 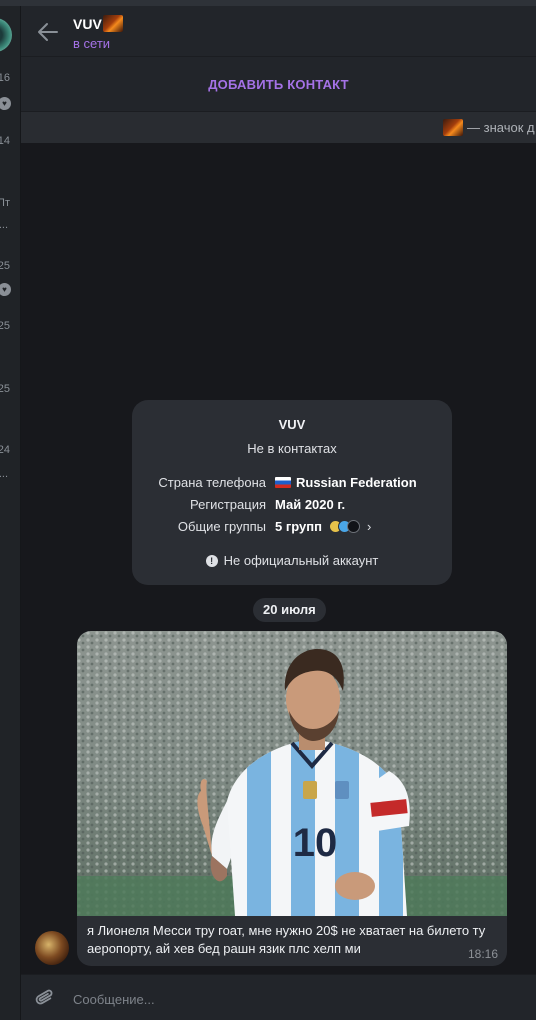 What do you see at coordinates (344, 526) in the screenshot?
I see `group-avatar-icons` at bounding box center [344, 526].